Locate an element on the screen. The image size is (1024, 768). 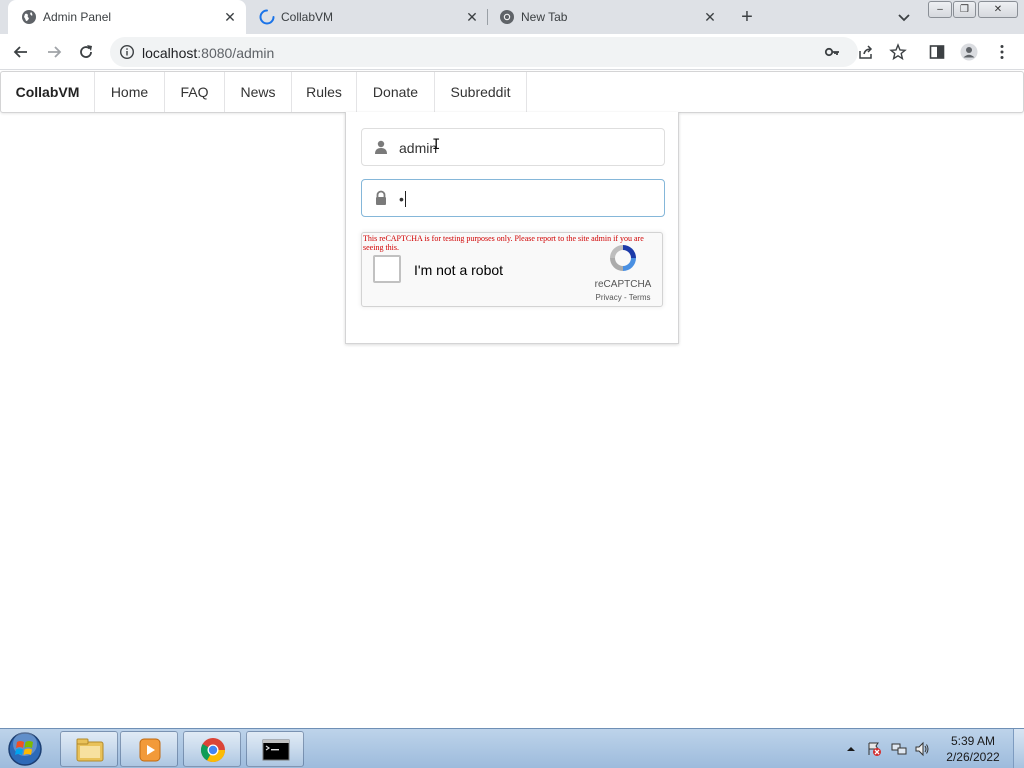
lock-icon is located at coordinates (381, 197).